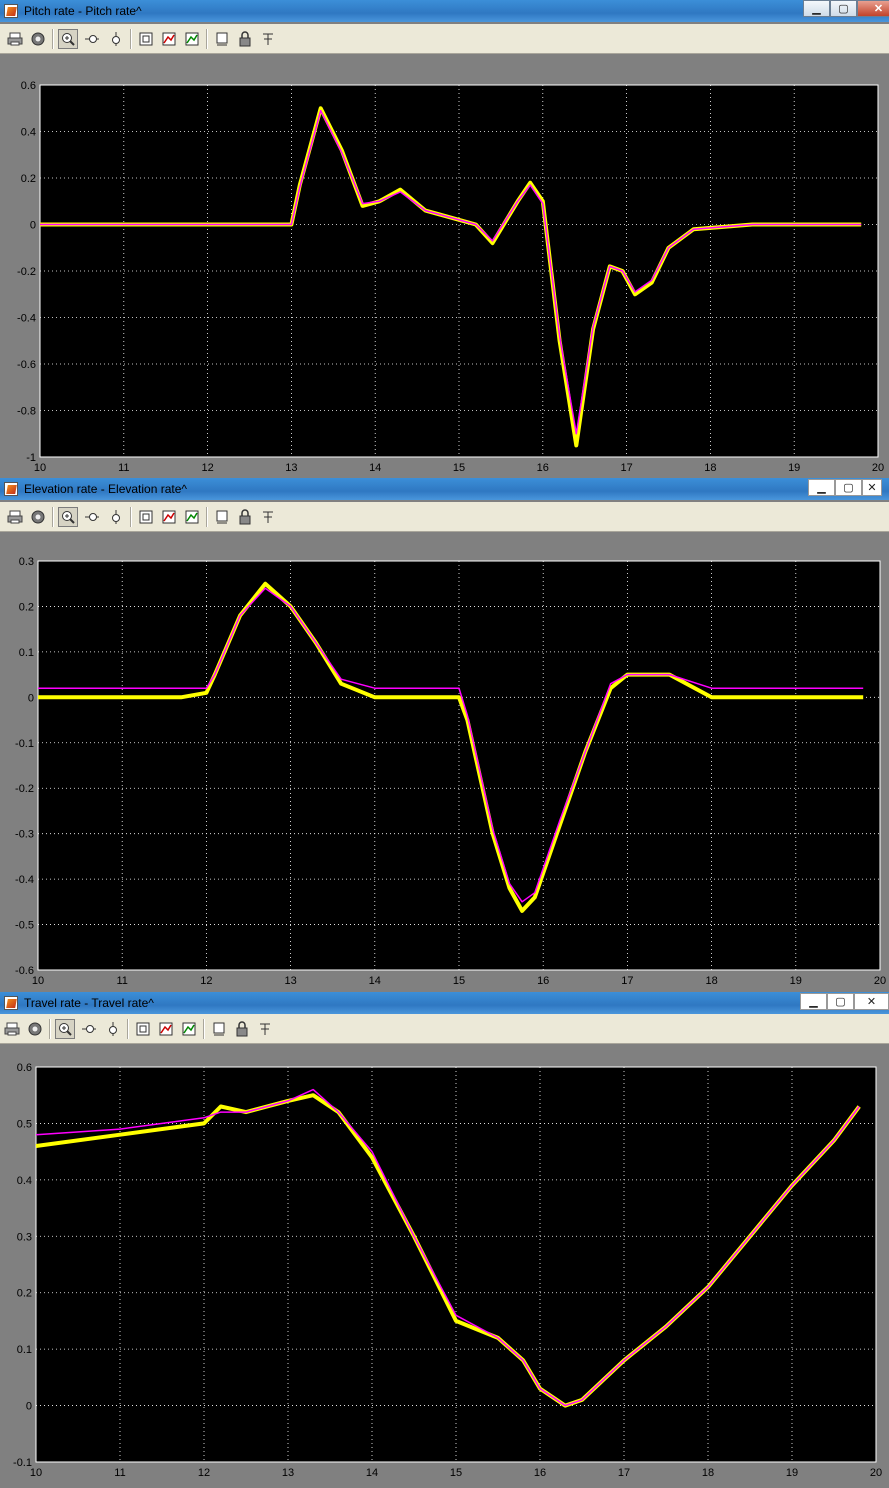 The image size is (889, 1488). Describe the element at coordinates (26, 412) in the screenshot. I see `y-tick-label: -0.8` at that location.